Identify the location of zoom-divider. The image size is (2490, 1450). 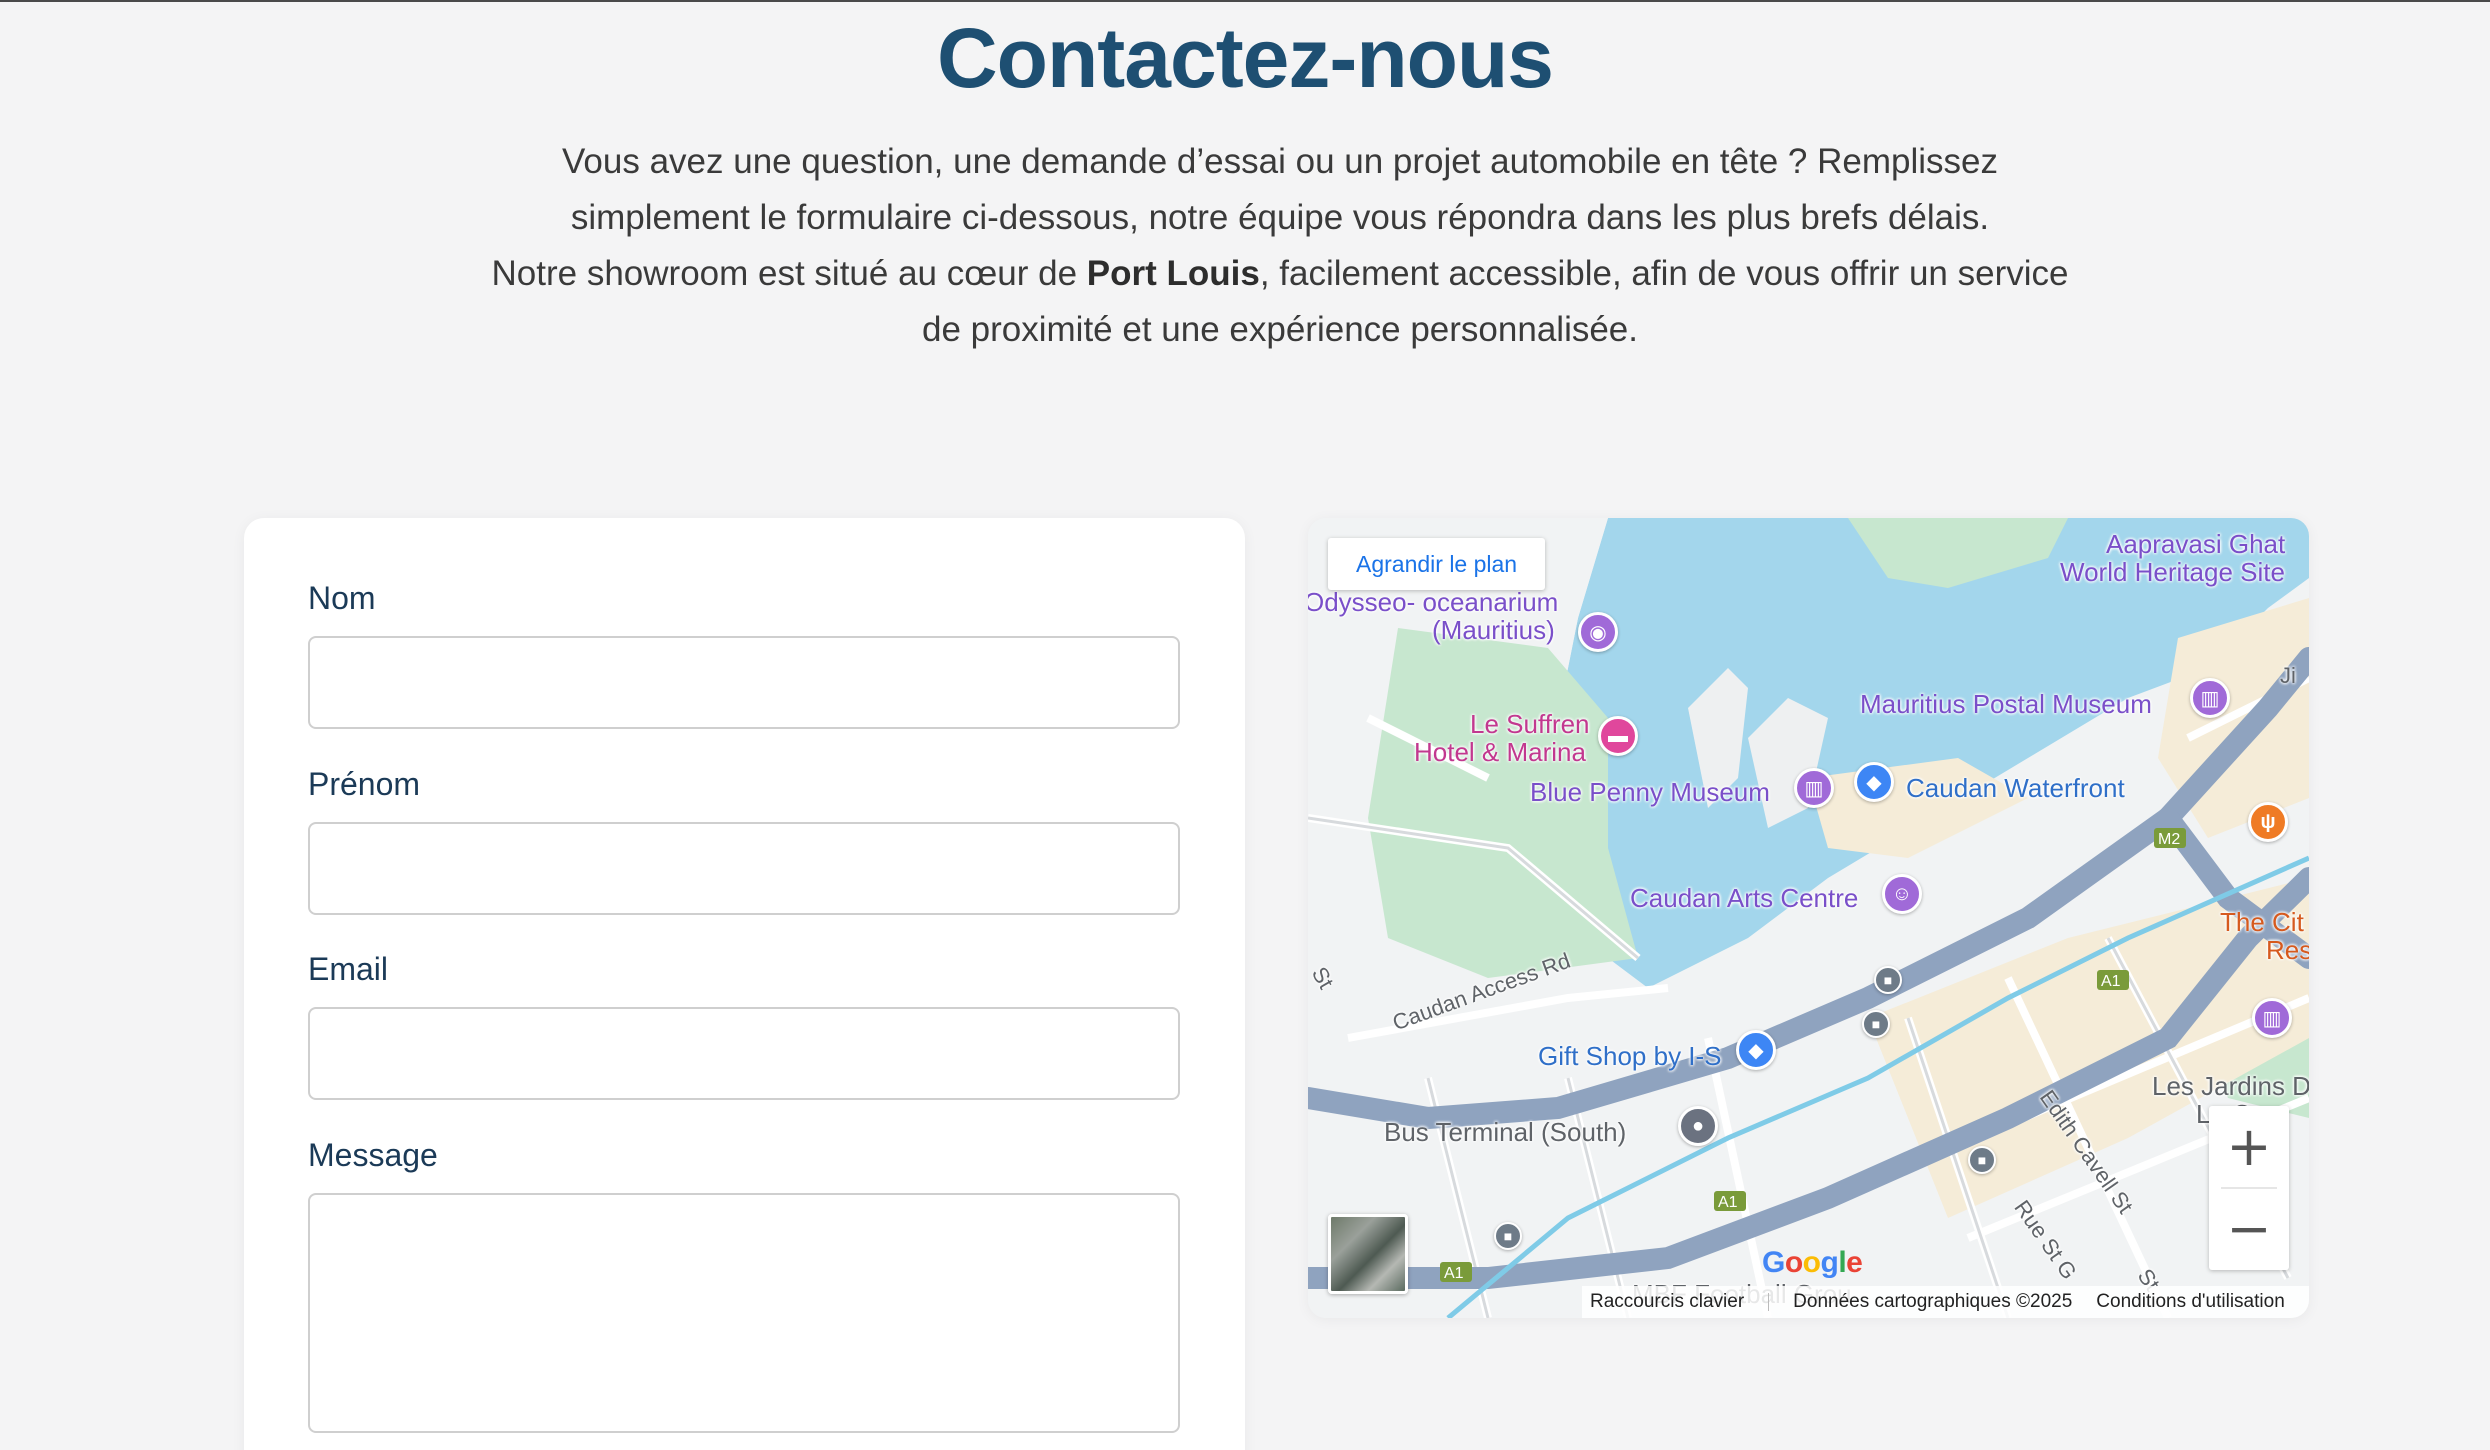
(2249, 1188).